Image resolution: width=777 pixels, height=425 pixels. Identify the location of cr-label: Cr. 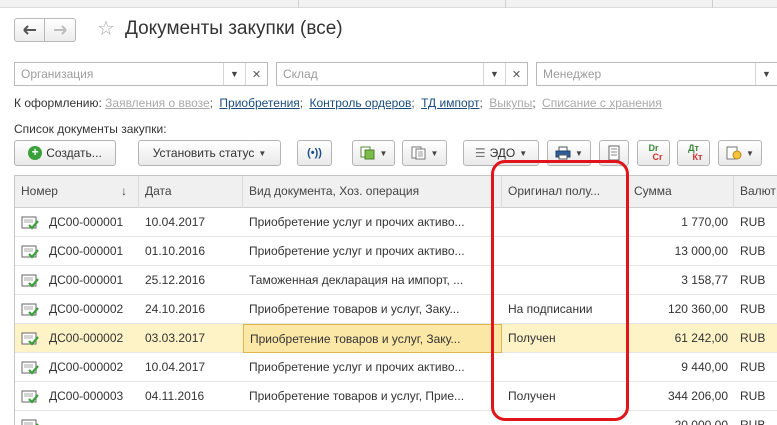
(657, 157).